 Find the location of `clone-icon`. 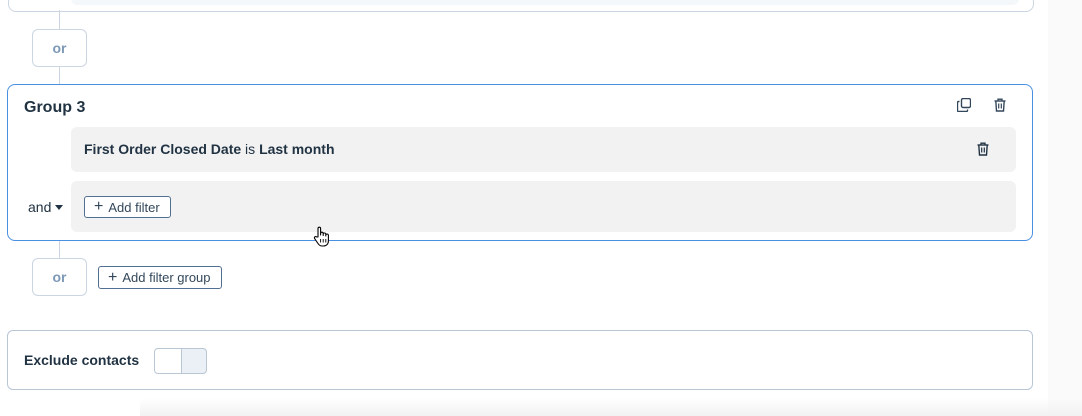

clone-icon is located at coordinates (964, 105).